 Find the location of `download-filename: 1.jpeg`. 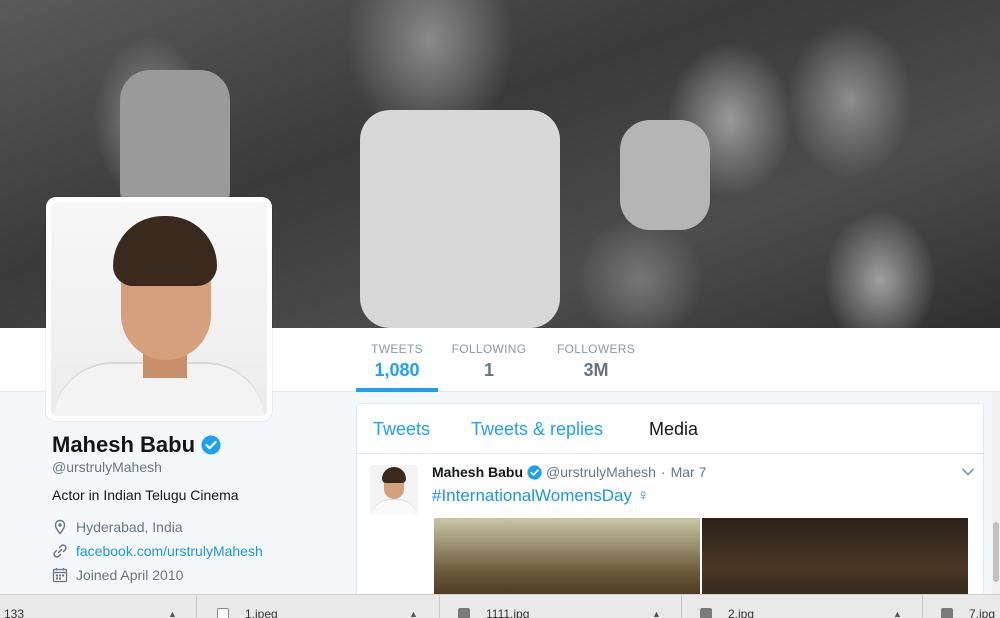

download-filename: 1.jpeg is located at coordinates (261, 612).